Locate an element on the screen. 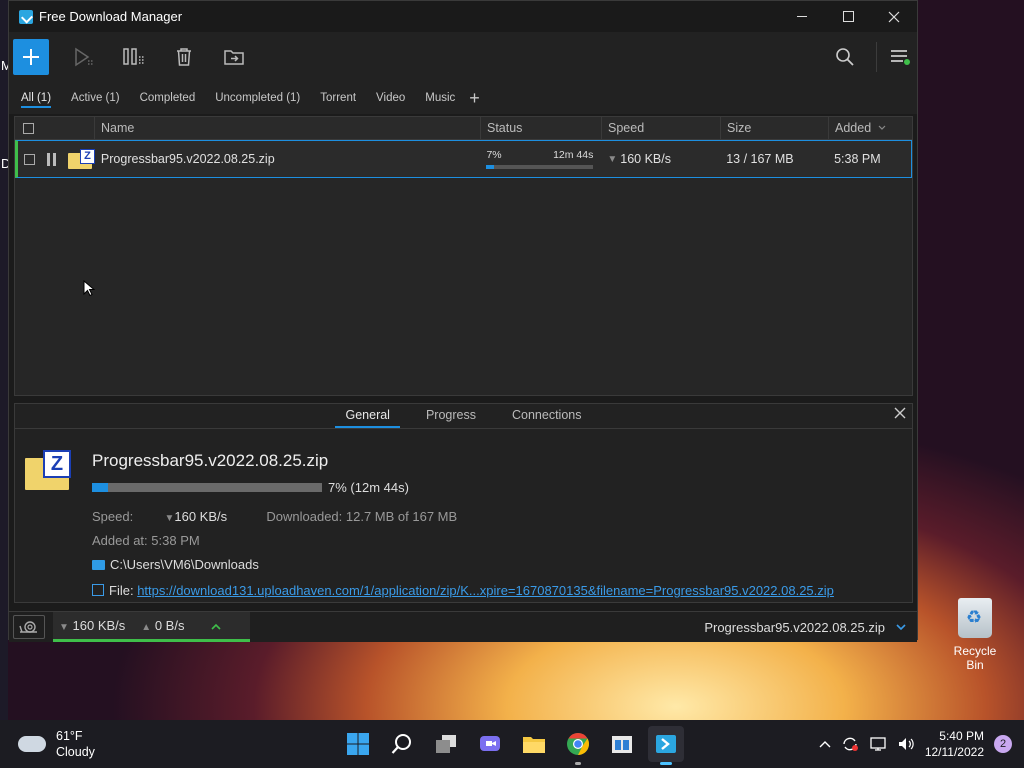 The image size is (1024, 768). folder-move-icon is located at coordinates (234, 57).